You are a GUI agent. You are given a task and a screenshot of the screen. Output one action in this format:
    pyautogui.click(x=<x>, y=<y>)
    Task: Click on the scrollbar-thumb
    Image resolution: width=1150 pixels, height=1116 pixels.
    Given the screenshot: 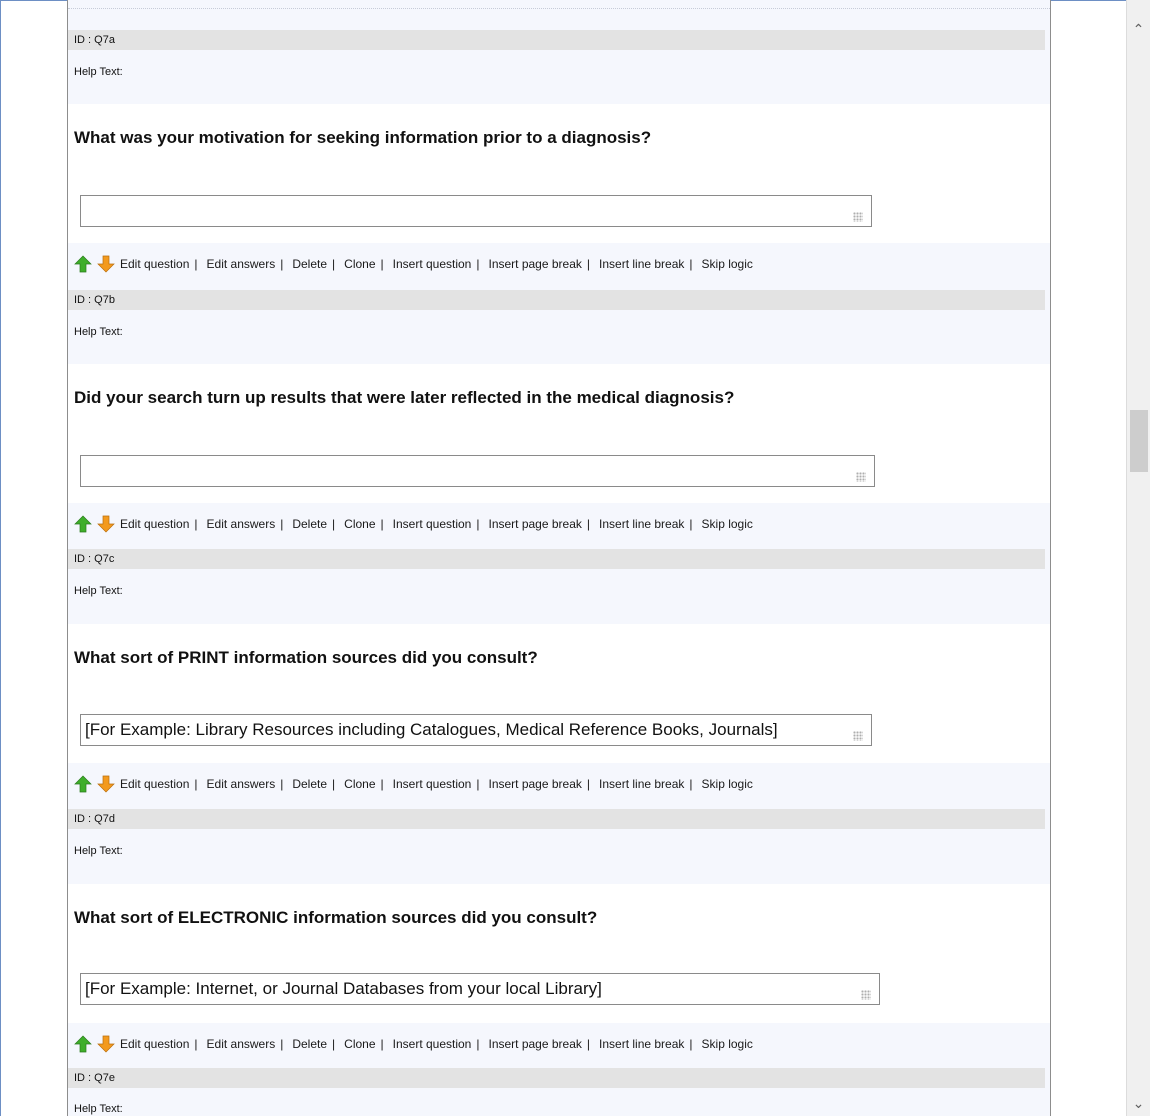 What is the action you would take?
    pyautogui.click(x=1139, y=441)
    